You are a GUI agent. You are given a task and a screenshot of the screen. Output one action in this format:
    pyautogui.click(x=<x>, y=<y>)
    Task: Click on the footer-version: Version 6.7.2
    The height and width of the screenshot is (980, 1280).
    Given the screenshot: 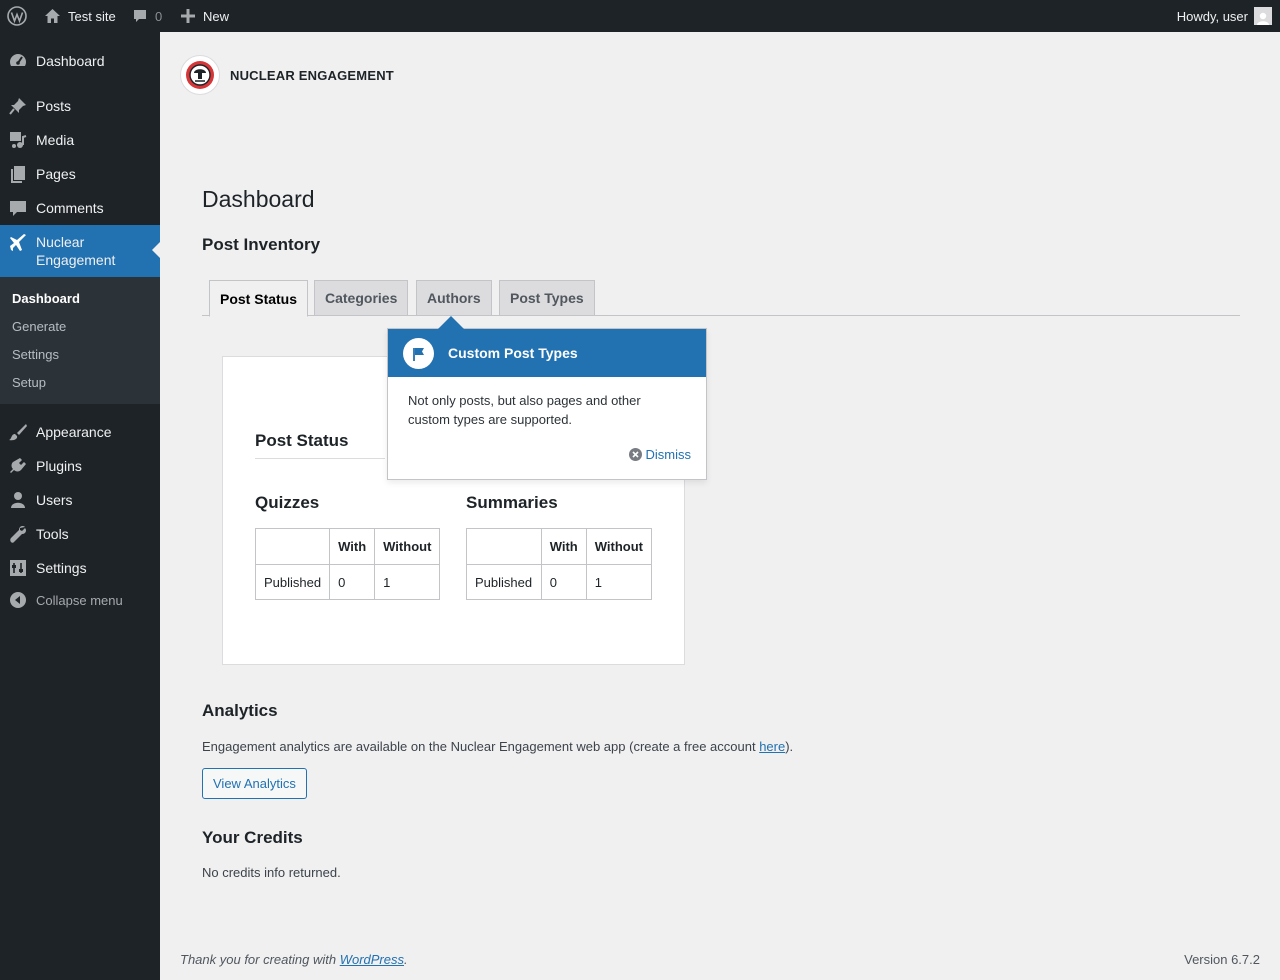 What is the action you would take?
    pyautogui.click(x=1222, y=959)
    